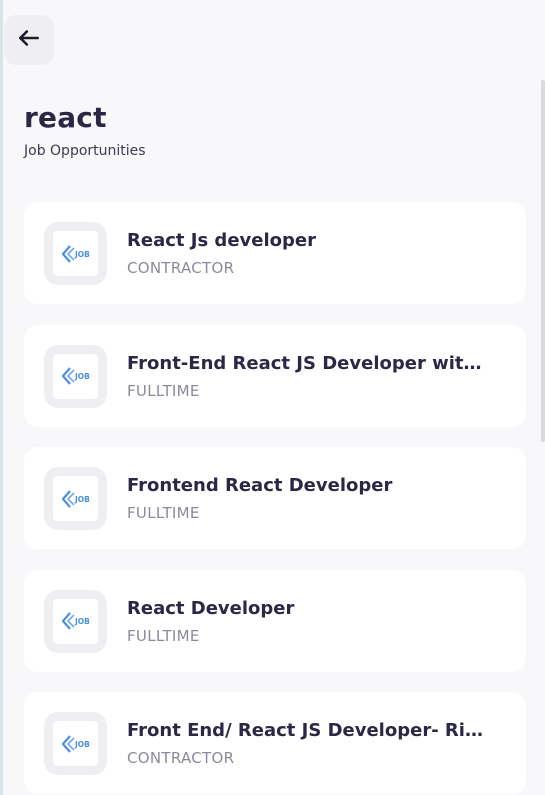 Image resolution: width=545 pixels, height=795 pixels. Describe the element at coordinates (543, 261) in the screenshot. I see `scrollbar` at that location.